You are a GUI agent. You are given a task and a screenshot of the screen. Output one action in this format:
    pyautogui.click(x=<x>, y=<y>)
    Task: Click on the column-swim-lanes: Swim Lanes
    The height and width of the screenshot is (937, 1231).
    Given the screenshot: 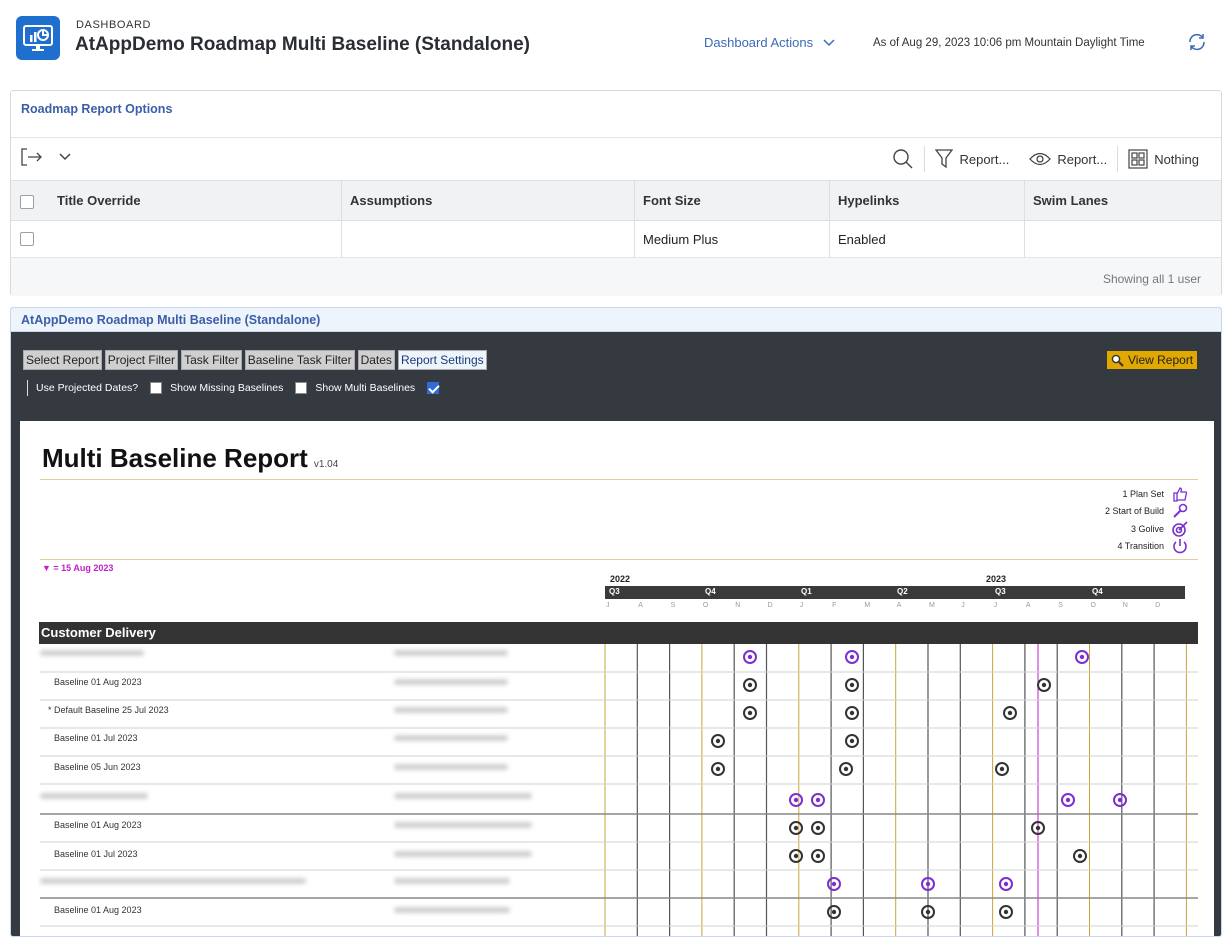 What is the action you would take?
    pyautogui.click(x=1123, y=200)
    